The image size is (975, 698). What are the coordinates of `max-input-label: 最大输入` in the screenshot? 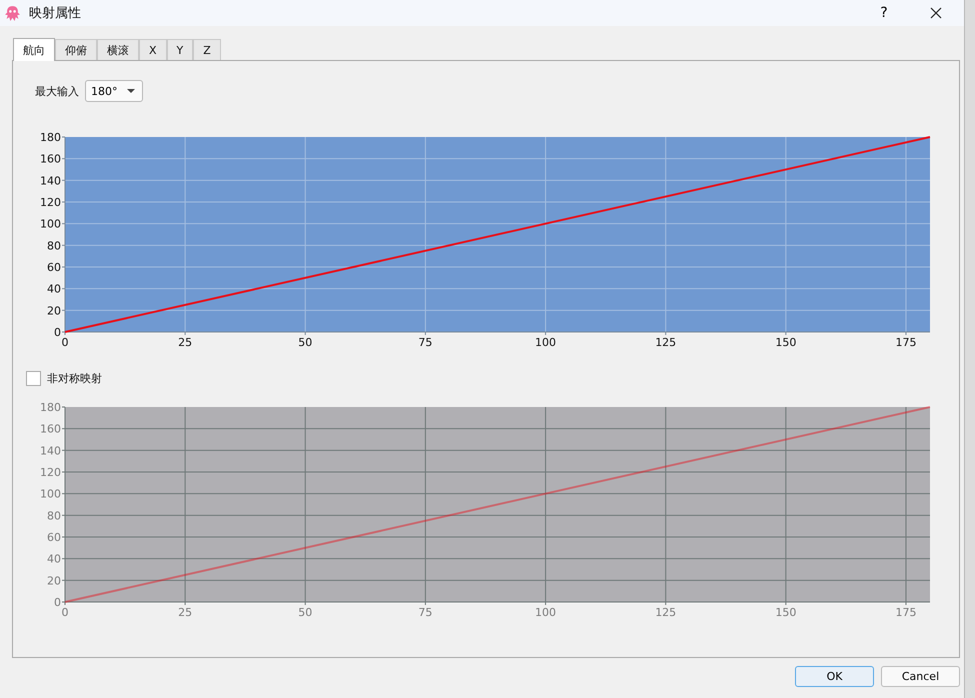 It's located at (57, 91).